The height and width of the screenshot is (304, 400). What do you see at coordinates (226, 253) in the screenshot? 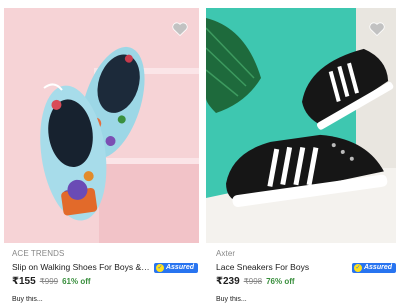
I see `product-brand: Axter` at bounding box center [226, 253].